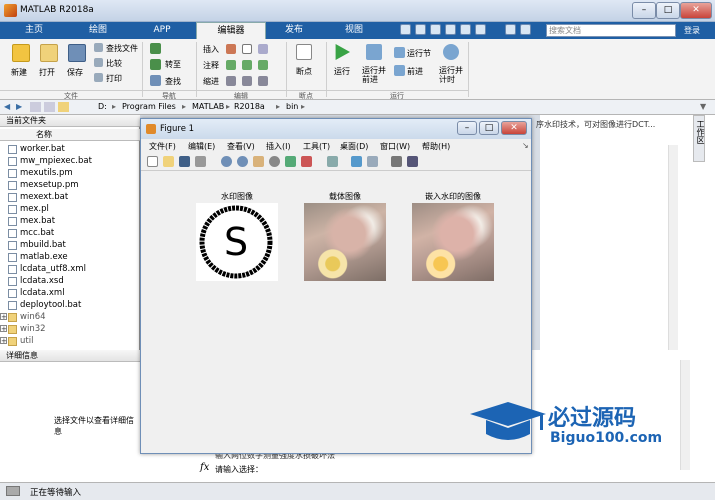 The width and height of the screenshot is (715, 500). What do you see at coordinates (36, 281) in the screenshot?
I see `file-item: lcdata.xsd` at bounding box center [36, 281].